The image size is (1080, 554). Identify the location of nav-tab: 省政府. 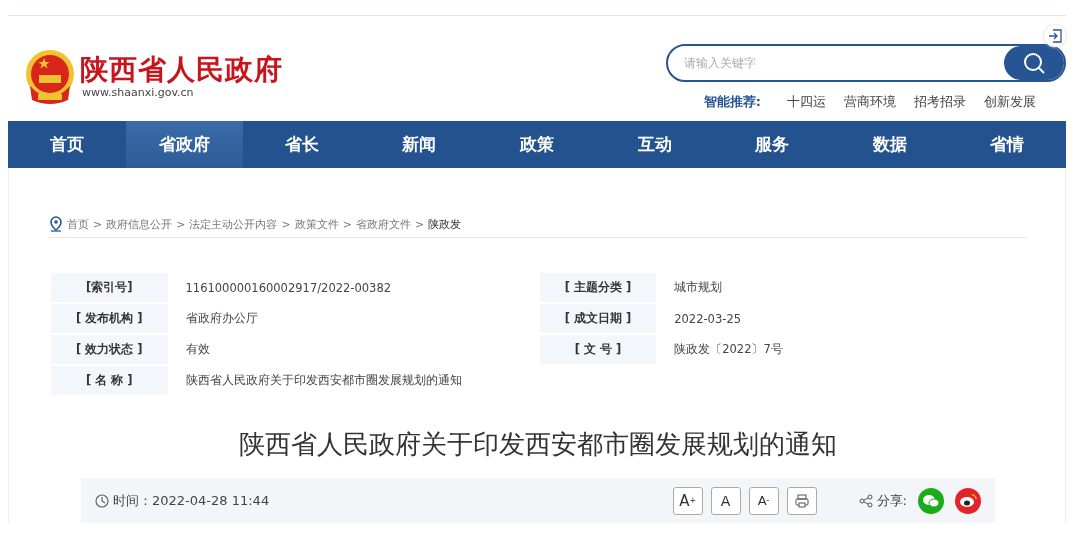
(184, 144).